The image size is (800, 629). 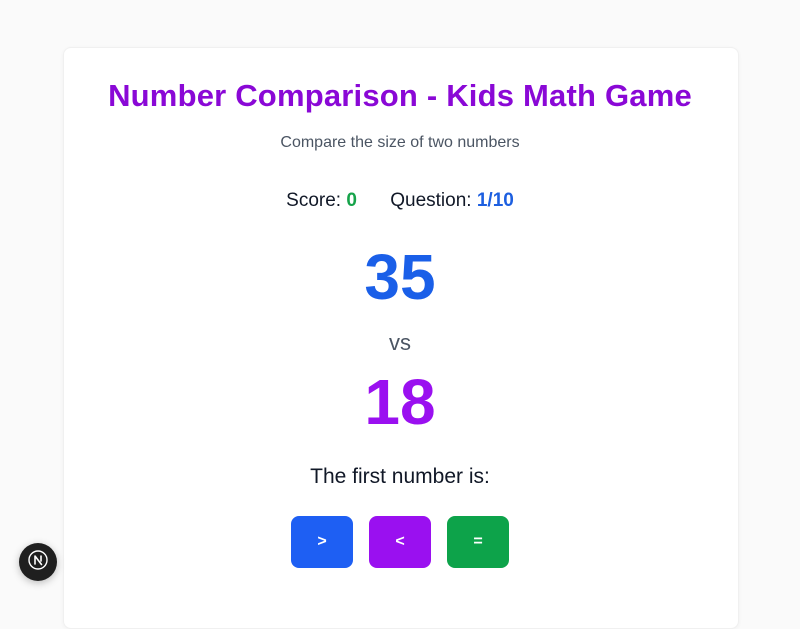 What do you see at coordinates (322, 542) in the screenshot?
I see `greater-than-button: >` at bounding box center [322, 542].